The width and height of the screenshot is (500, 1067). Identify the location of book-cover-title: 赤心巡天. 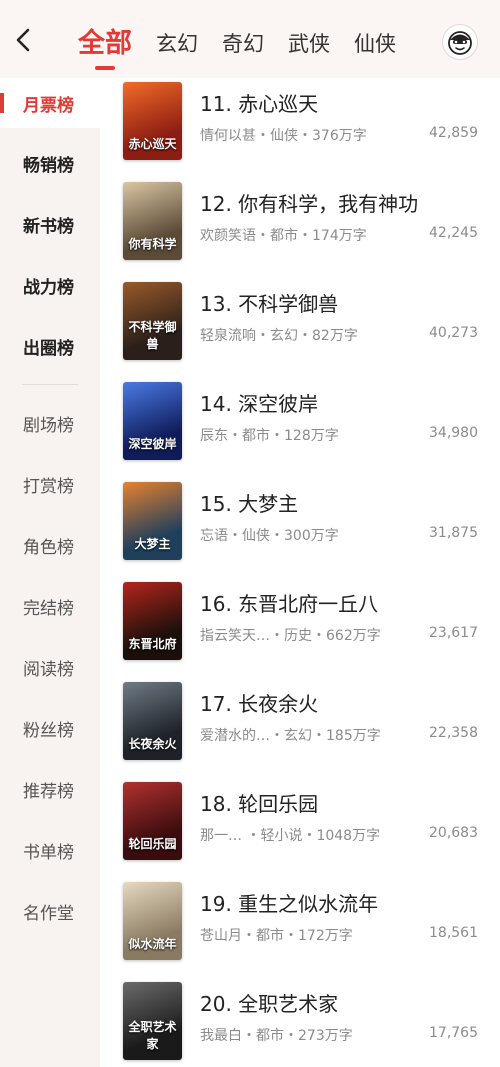
(152, 144).